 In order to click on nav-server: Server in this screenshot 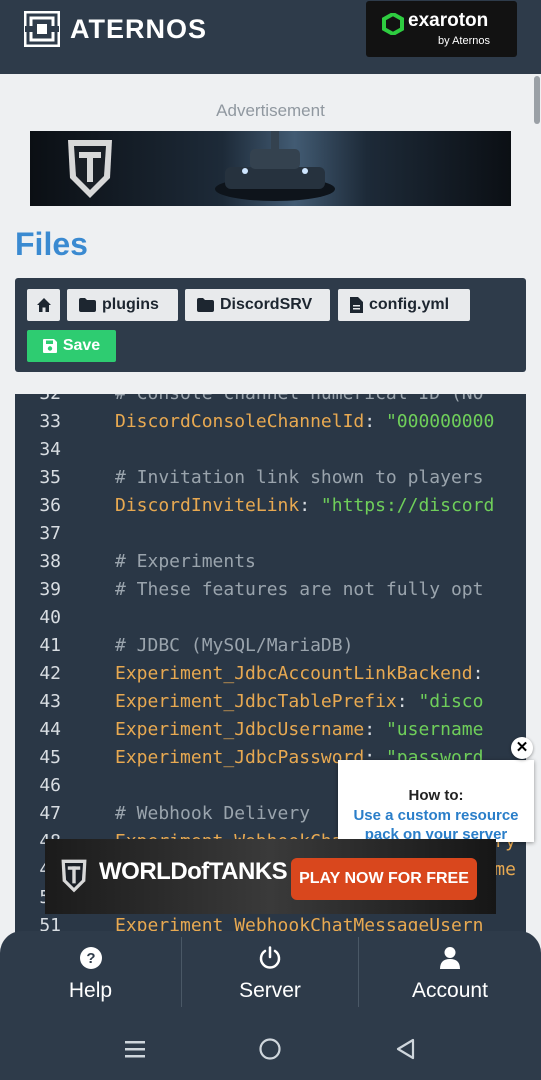, I will do `click(270, 973)`.